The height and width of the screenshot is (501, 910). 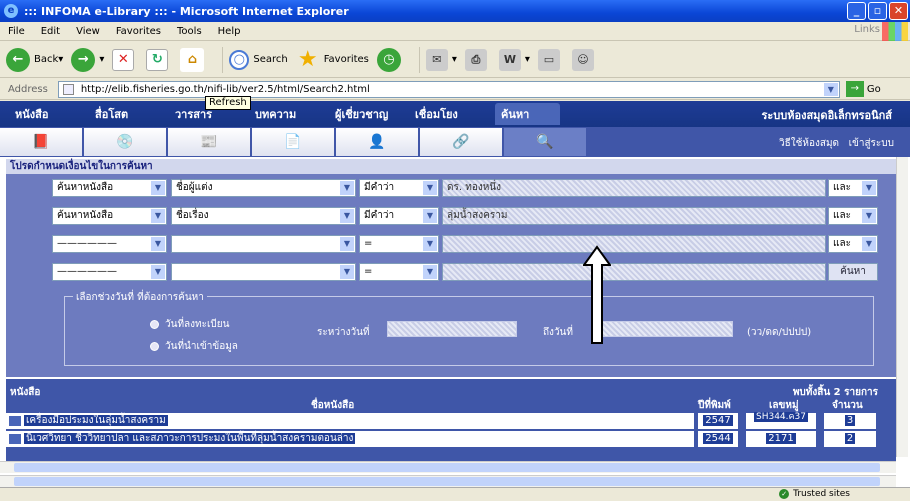 I want to click on folder-button: ▭, so click(x=550, y=59).